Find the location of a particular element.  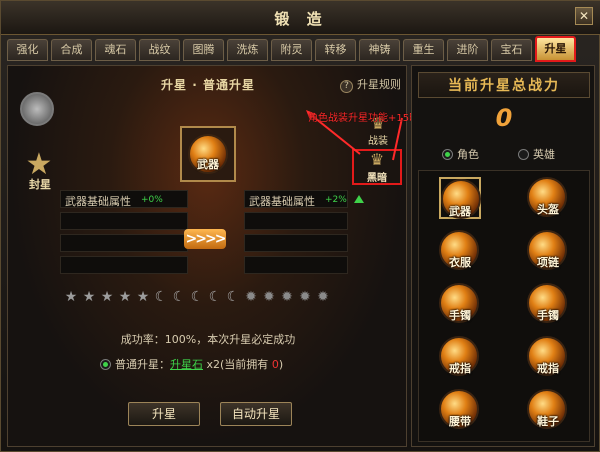

option-hero-label: 英雄 is located at coordinates (544, 154).